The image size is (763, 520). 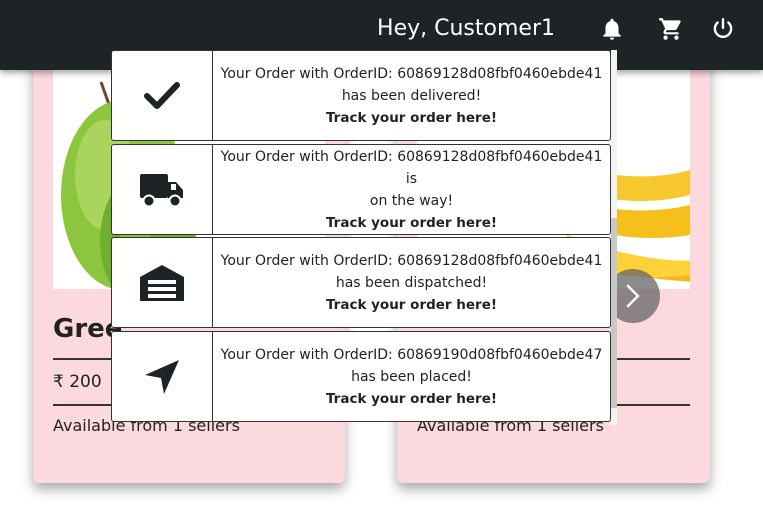 What do you see at coordinates (162, 282) in the screenshot?
I see `warehouse-icon` at bounding box center [162, 282].